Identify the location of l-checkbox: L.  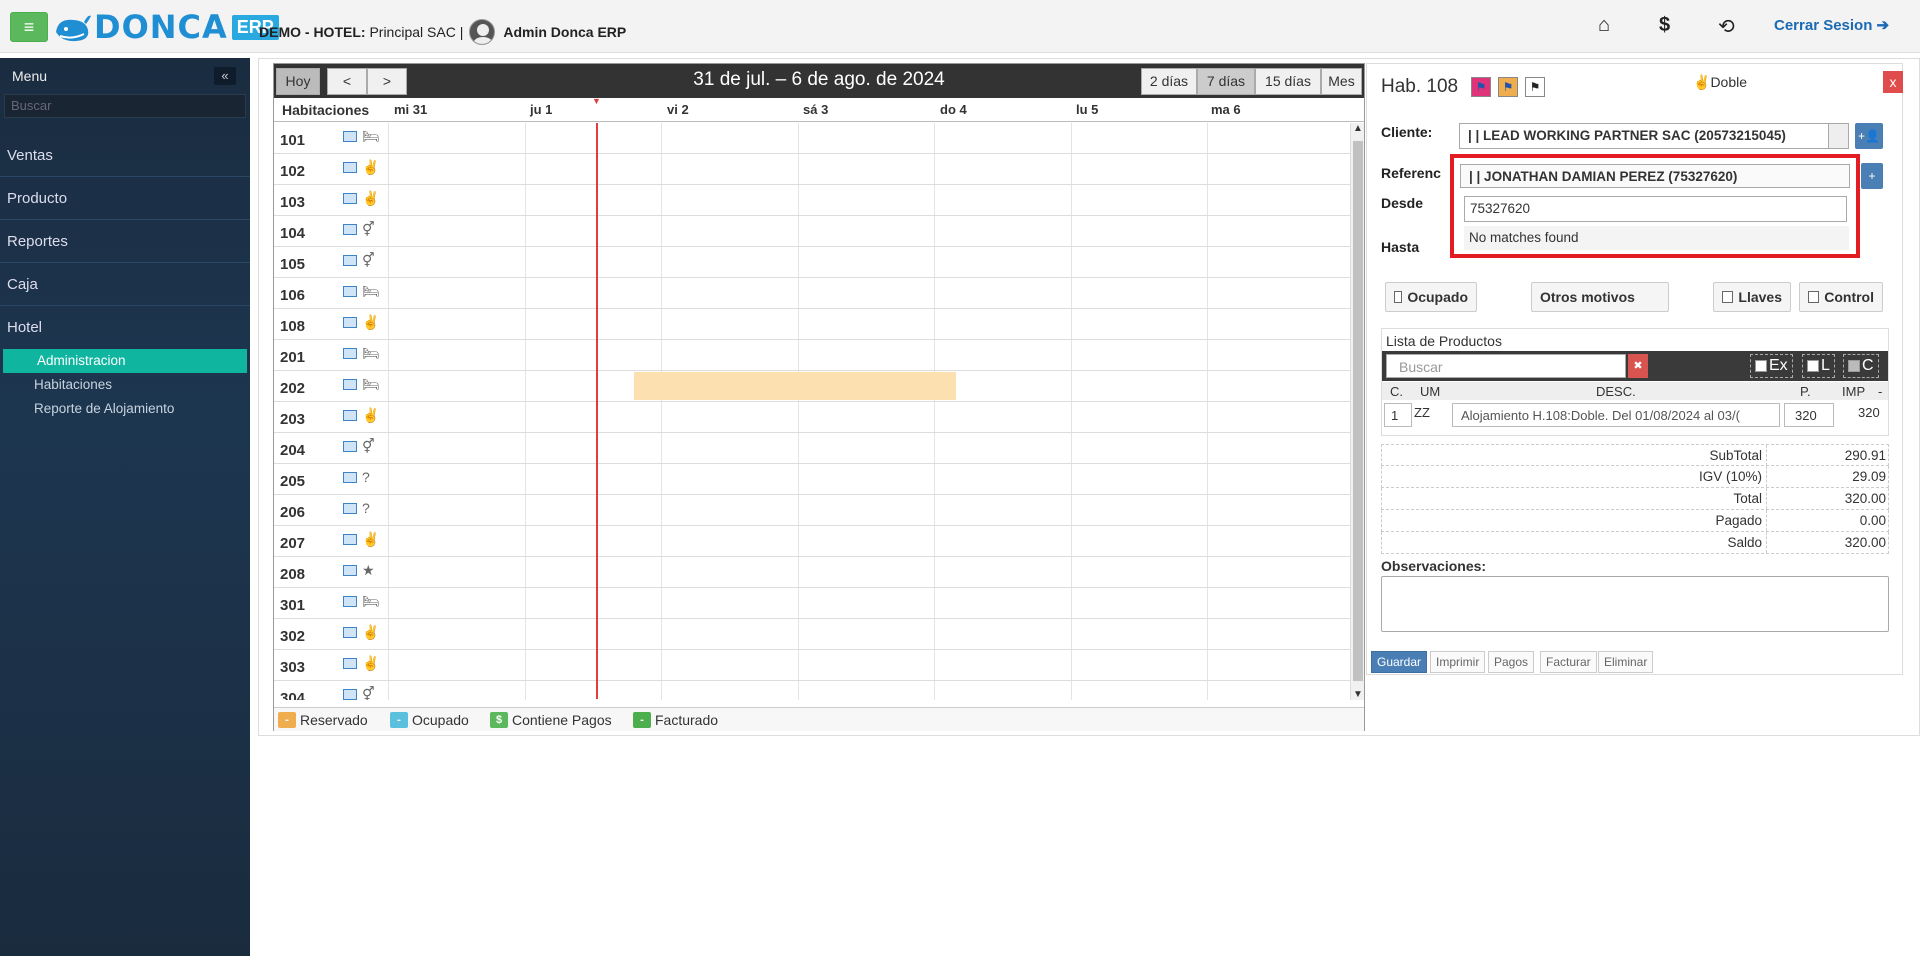
(1818, 366).